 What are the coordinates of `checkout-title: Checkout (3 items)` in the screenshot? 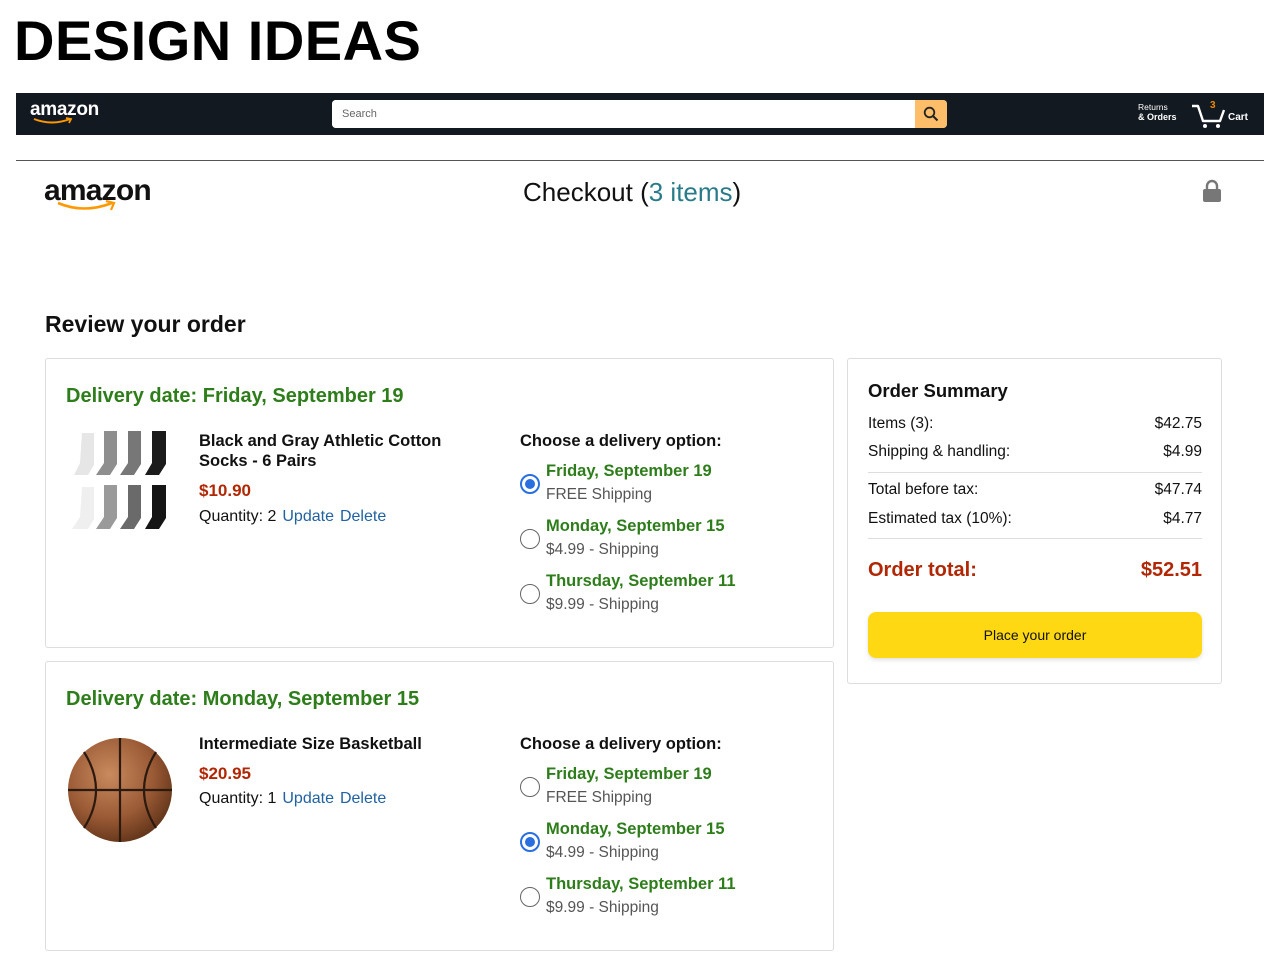 It's located at (632, 192).